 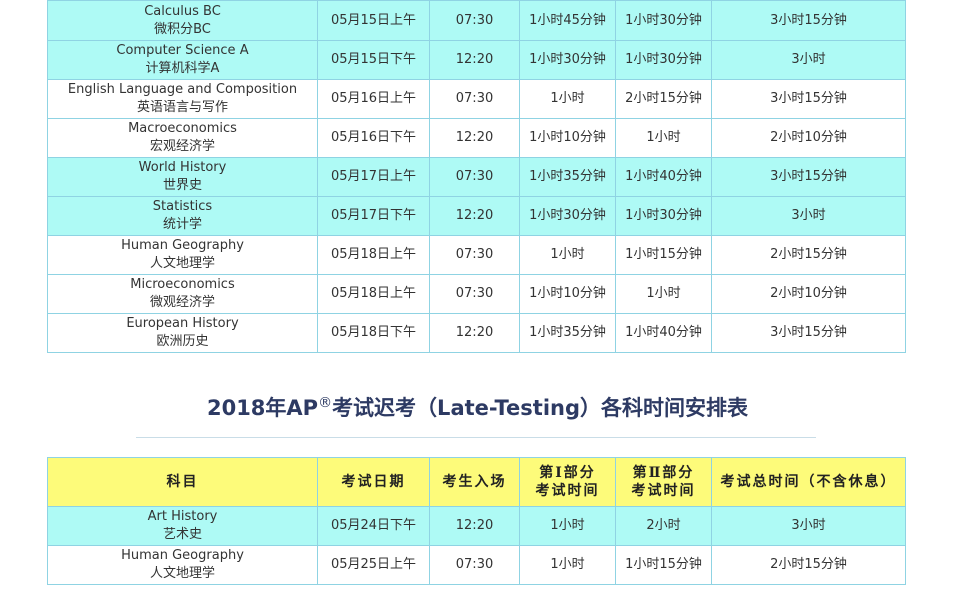 What do you see at coordinates (182, 128) in the screenshot?
I see `subject-english: Macroeconomics` at bounding box center [182, 128].